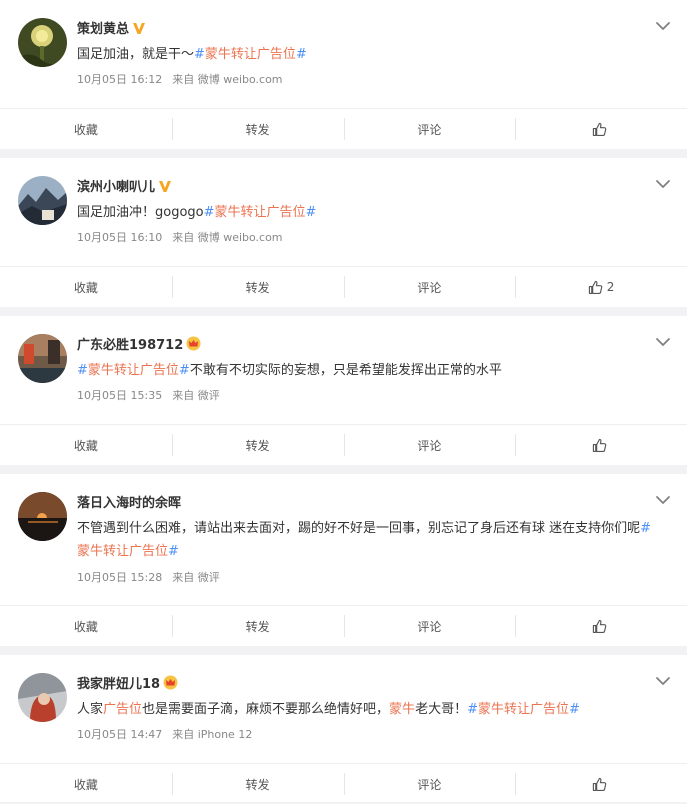 This screenshot has width=687, height=804. I want to click on post-time: 10月05日 15:35, so click(119, 395).